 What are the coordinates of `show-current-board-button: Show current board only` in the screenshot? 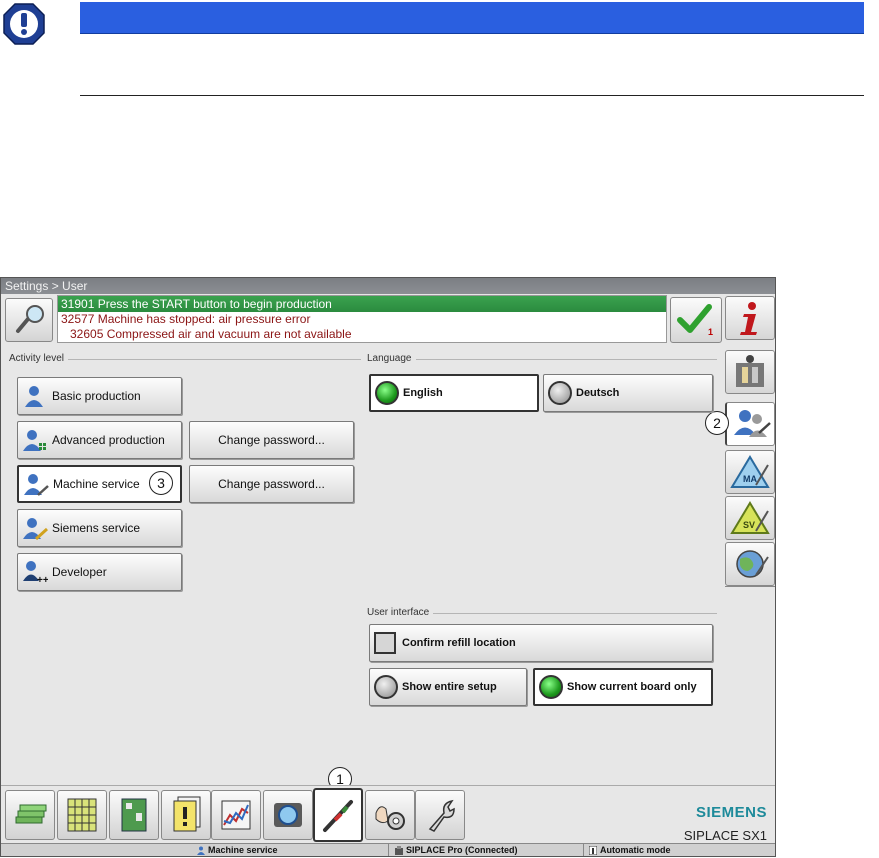 It's located at (623, 687).